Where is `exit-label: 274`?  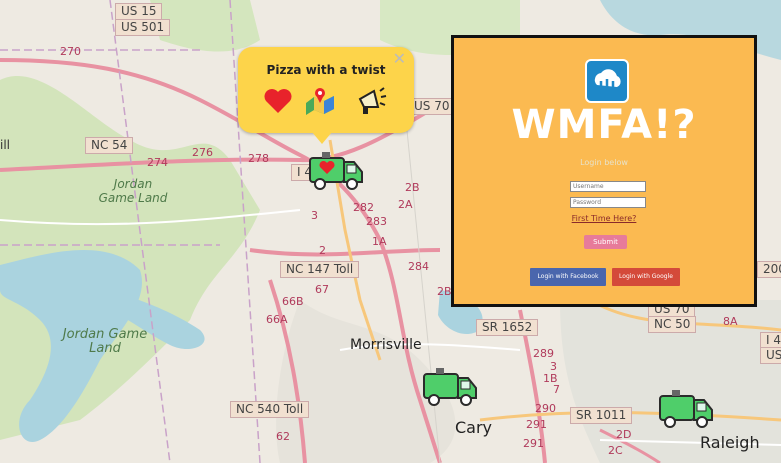
exit-label: 274 is located at coordinates (157, 162).